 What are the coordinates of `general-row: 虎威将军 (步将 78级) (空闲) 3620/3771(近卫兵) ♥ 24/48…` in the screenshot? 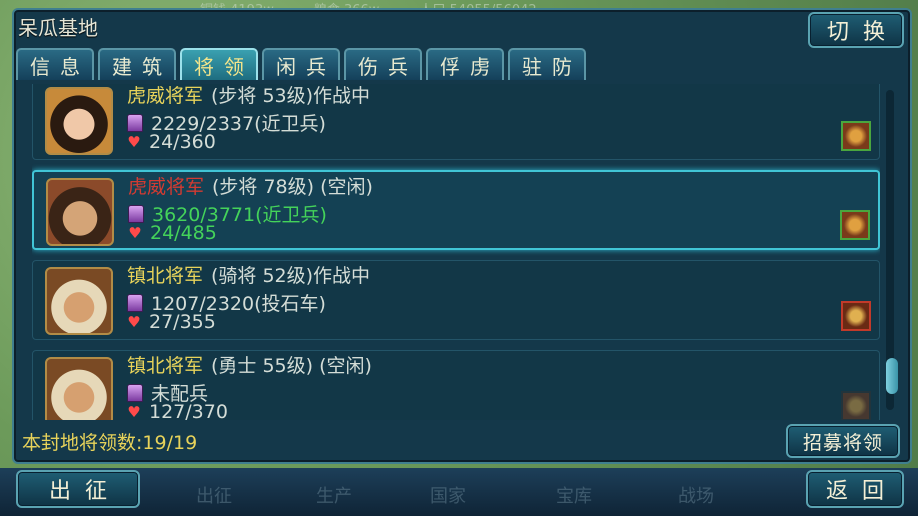 It's located at (456, 210).